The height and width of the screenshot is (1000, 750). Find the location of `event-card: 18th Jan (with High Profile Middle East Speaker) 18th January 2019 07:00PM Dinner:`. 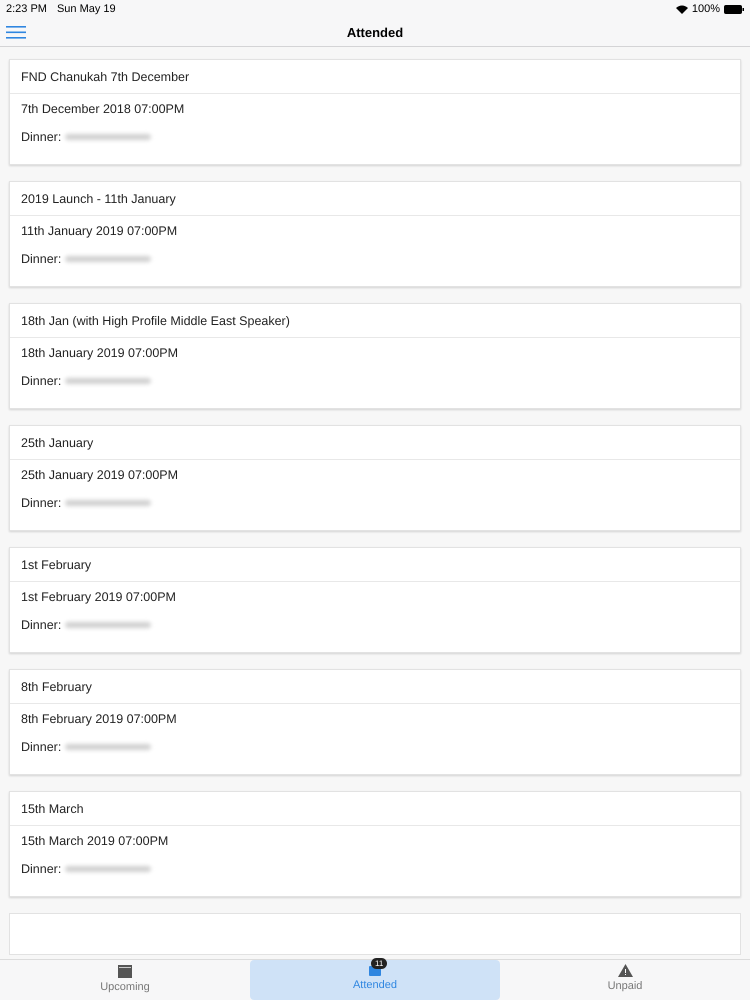

event-card: 18th Jan (with High Profile Middle East Speaker) 18th January 2019 07:00PM Dinner: is located at coordinates (375, 356).